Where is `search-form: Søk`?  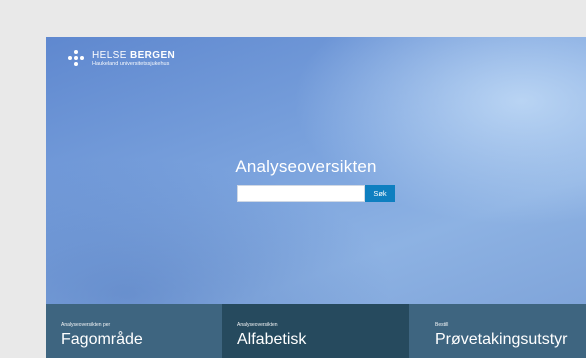 search-form: Søk is located at coordinates (316, 193).